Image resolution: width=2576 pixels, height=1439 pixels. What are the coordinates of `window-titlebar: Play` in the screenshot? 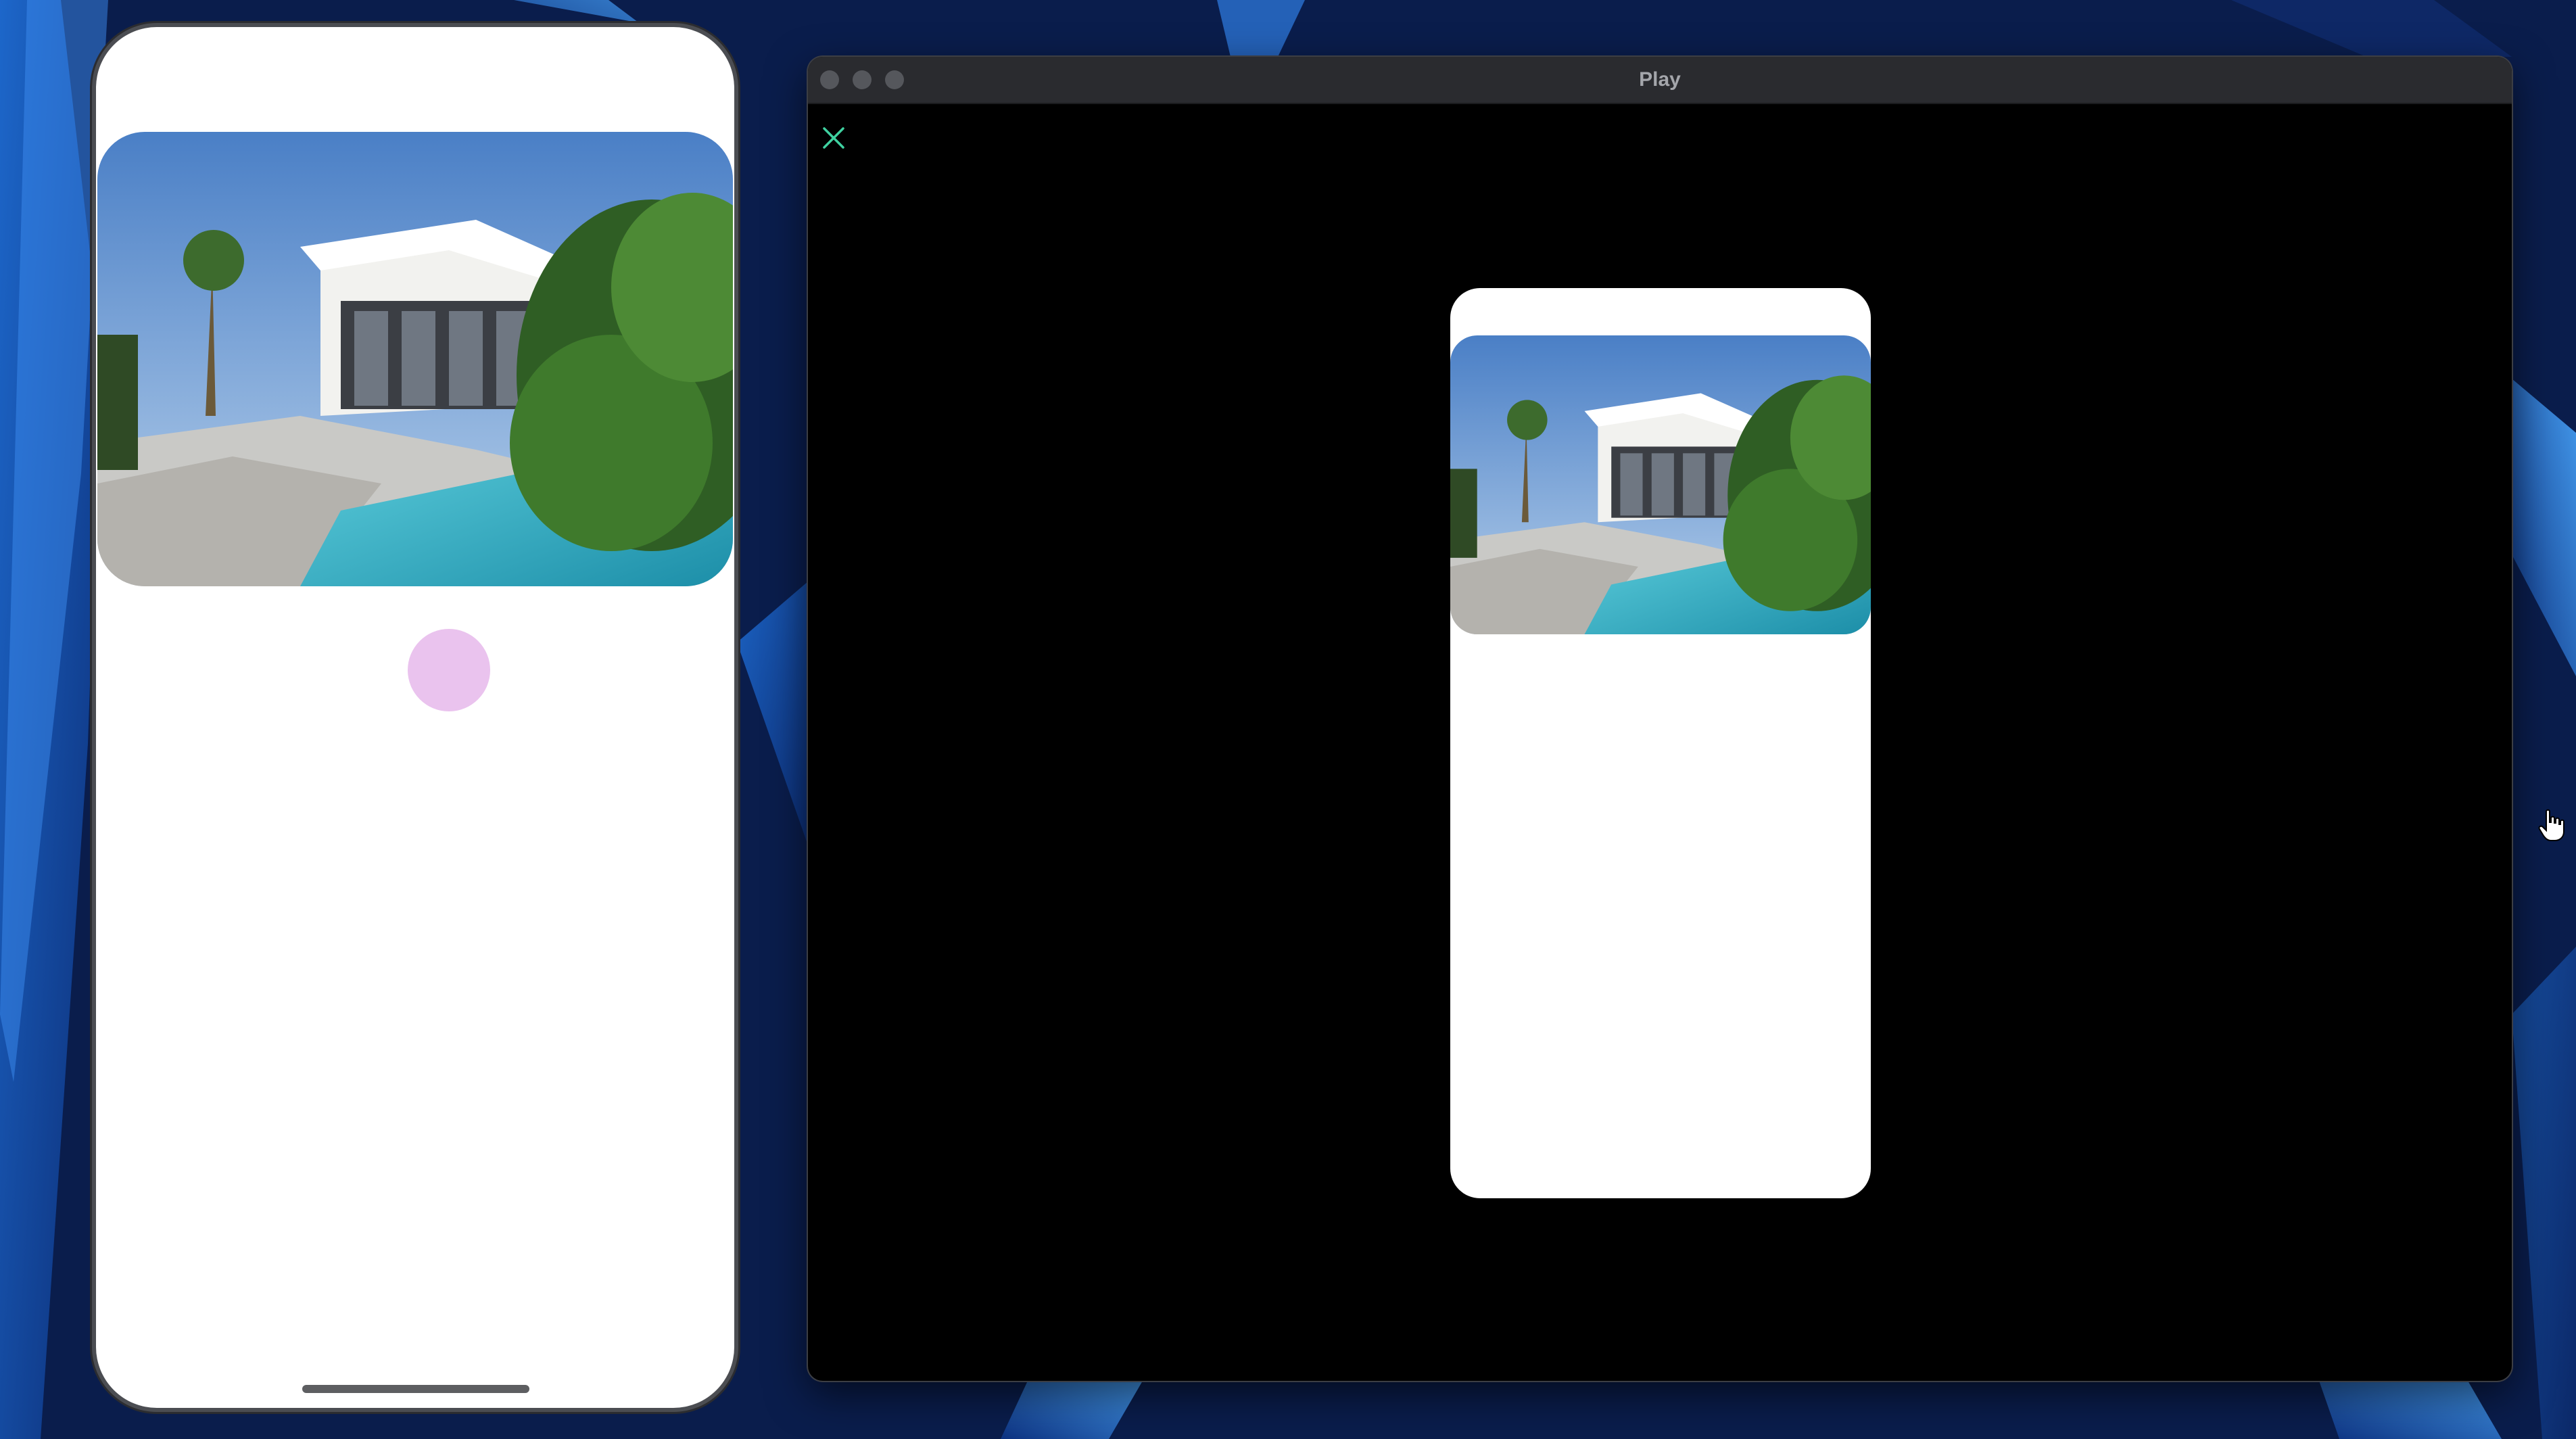 It's located at (1660, 80).